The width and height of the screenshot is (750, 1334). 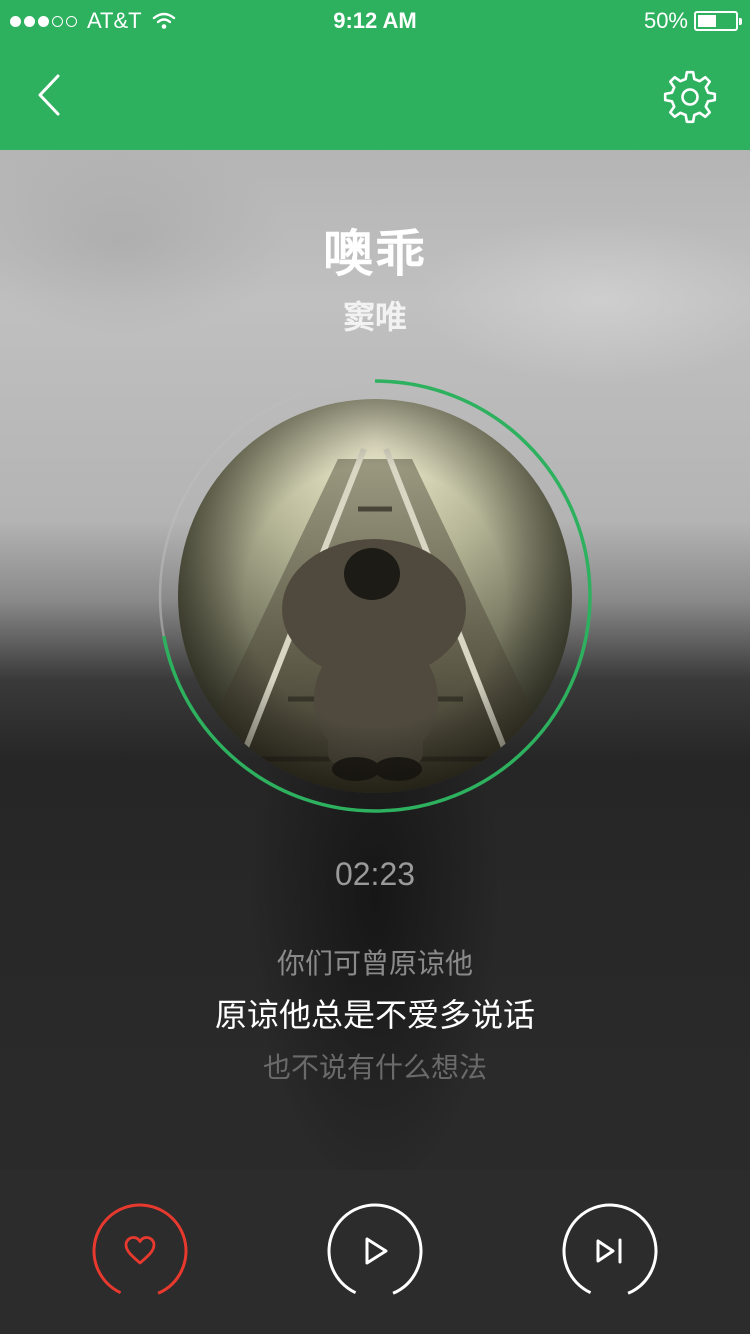 What do you see at coordinates (375, 254) in the screenshot?
I see `song-title: 噢乖` at bounding box center [375, 254].